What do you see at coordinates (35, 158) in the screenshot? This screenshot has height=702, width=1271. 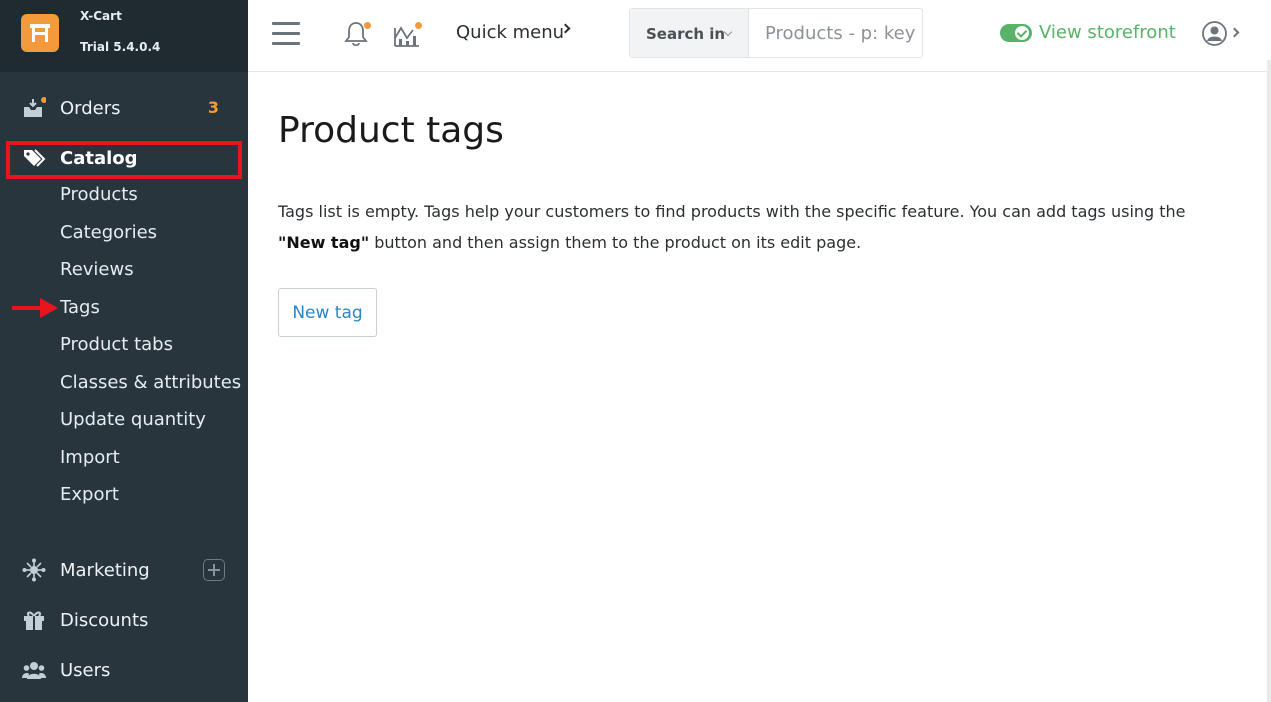 I see `tag-icon` at bounding box center [35, 158].